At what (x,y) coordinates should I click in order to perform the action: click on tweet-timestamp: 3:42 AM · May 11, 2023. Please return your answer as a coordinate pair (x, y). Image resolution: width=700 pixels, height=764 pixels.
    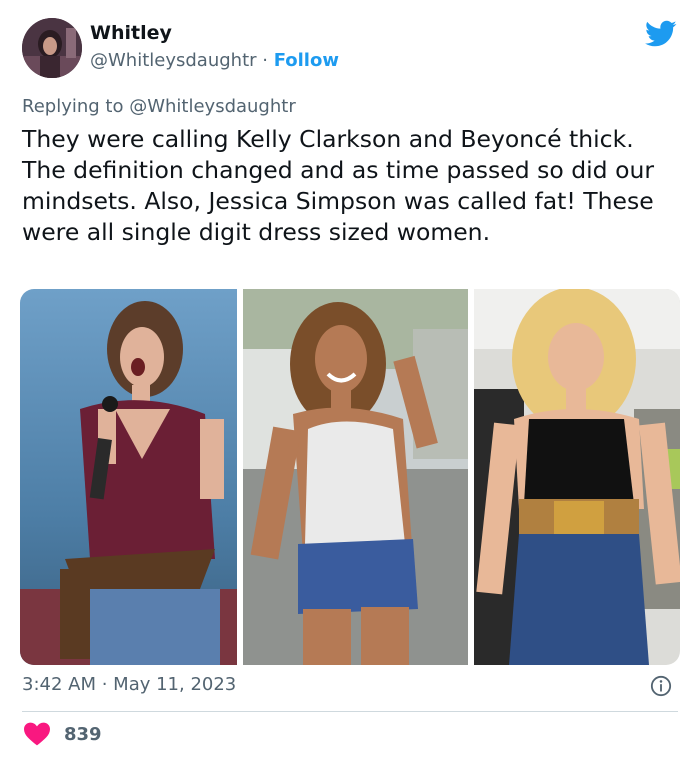
    Looking at the image, I should click on (129, 684).